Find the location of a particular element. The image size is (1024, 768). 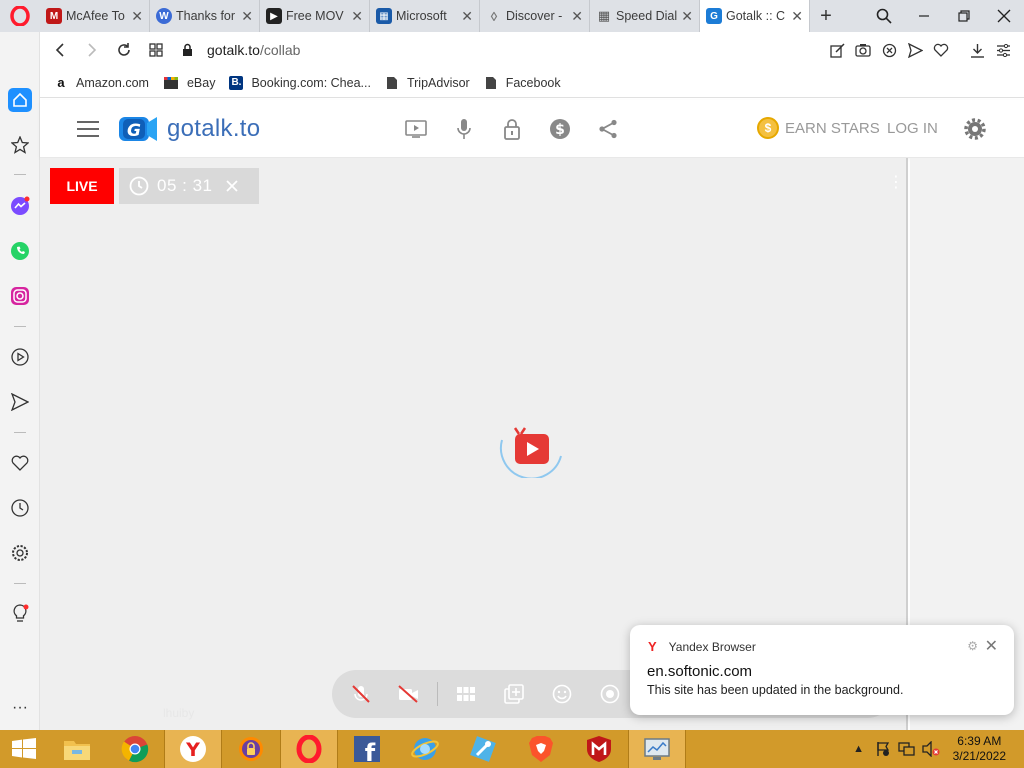

dollar-icon: $ is located at coordinates (560, 129).